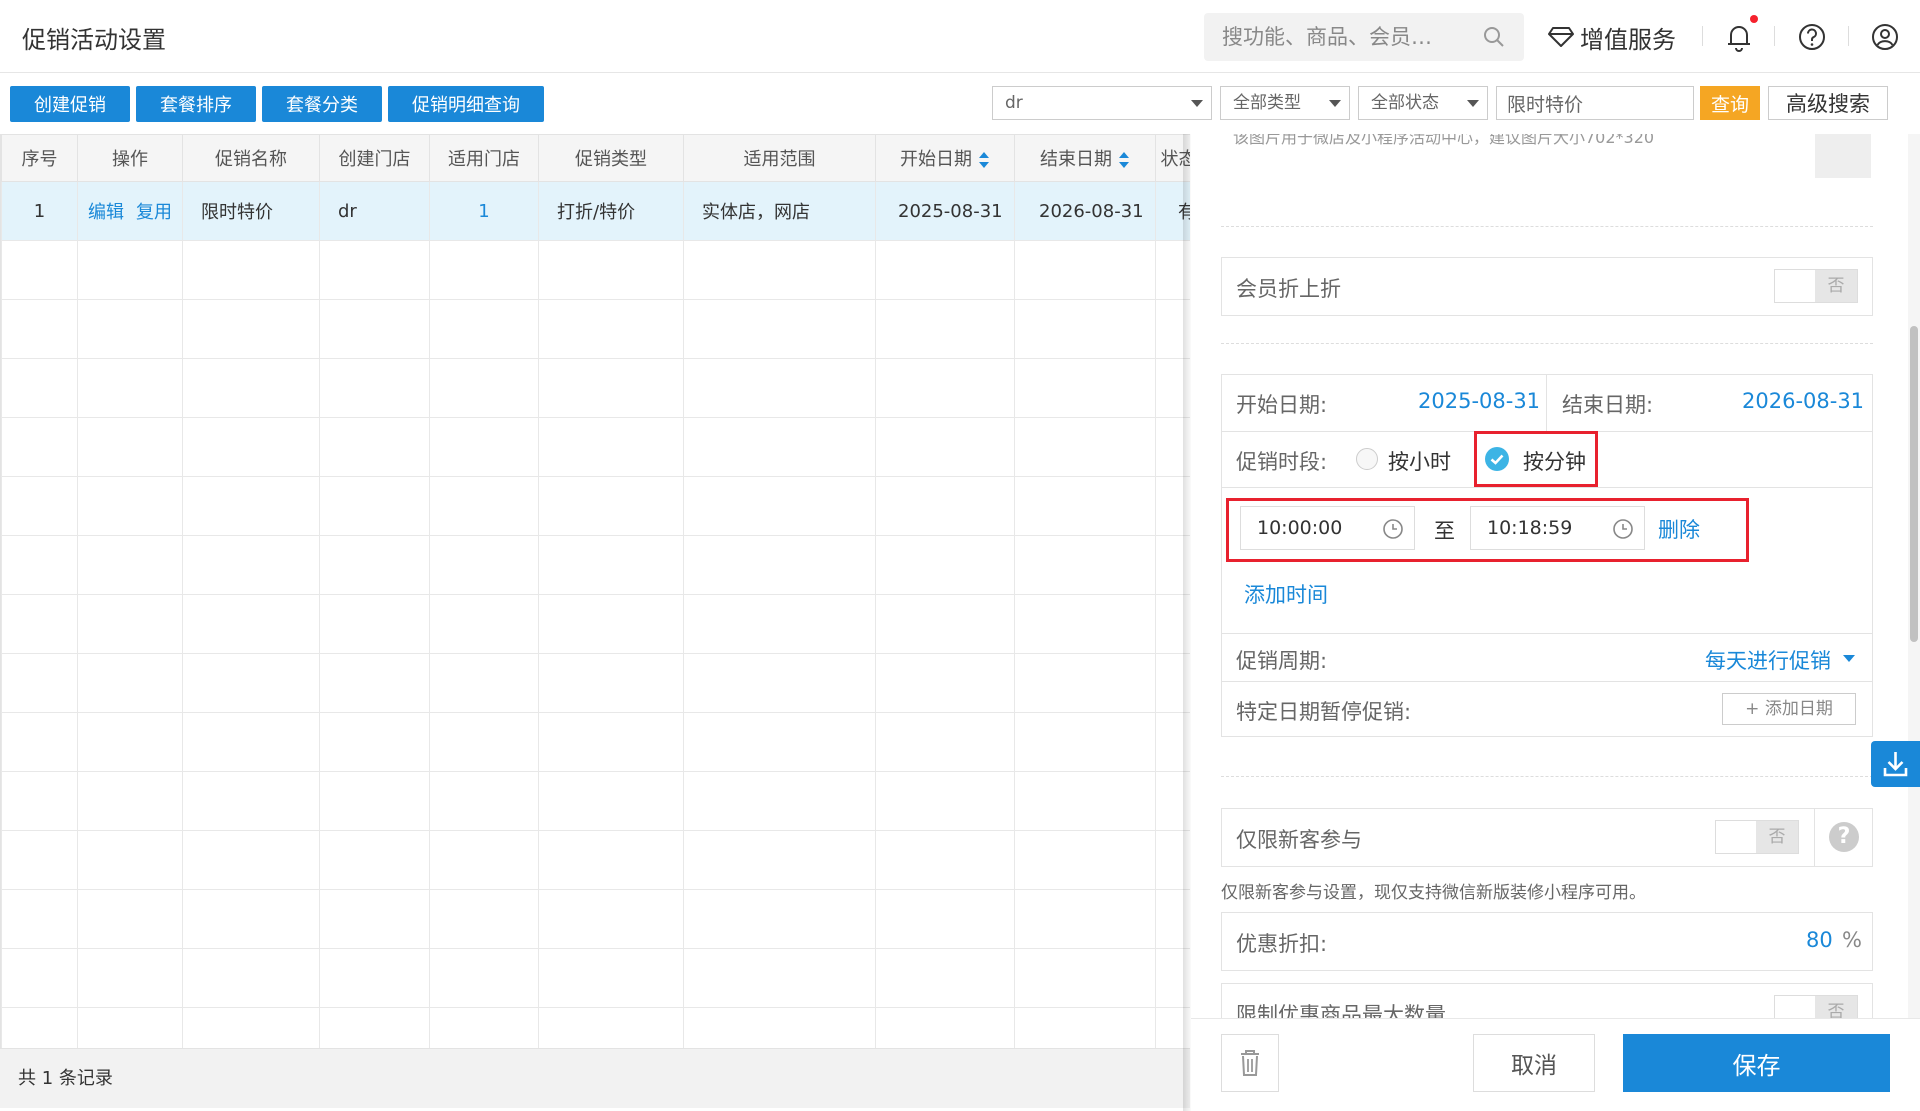  What do you see at coordinates (1608, 405) in the screenshot?
I see `end-date-label: 结束日期:` at bounding box center [1608, 405].